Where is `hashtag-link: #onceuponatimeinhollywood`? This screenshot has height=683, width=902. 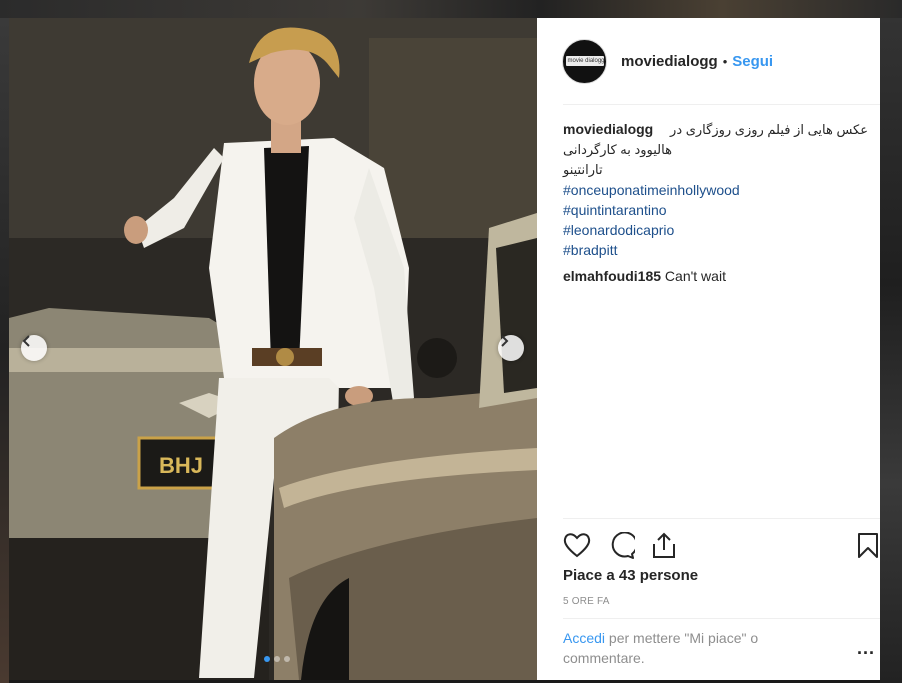
hashtag-link: #onceuponatimeinhollywood is located at coordinates (715, 190).